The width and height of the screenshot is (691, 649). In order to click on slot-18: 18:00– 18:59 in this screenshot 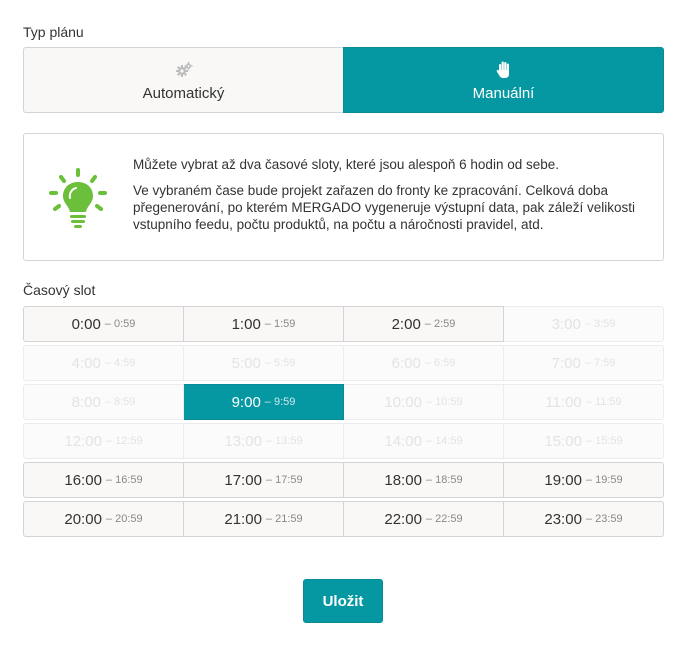, I will do `click(424, 480)`.